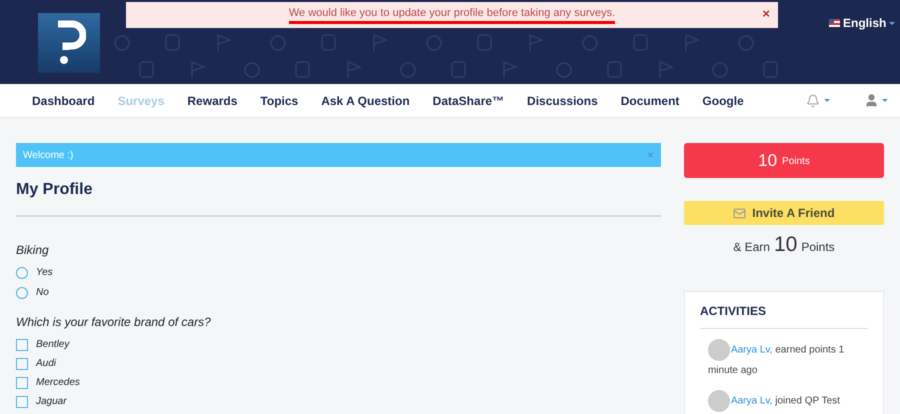 The image size is (900, 414). I want to click on activity-text: Aarya Lv, joined QP Test, so click(788, 401).